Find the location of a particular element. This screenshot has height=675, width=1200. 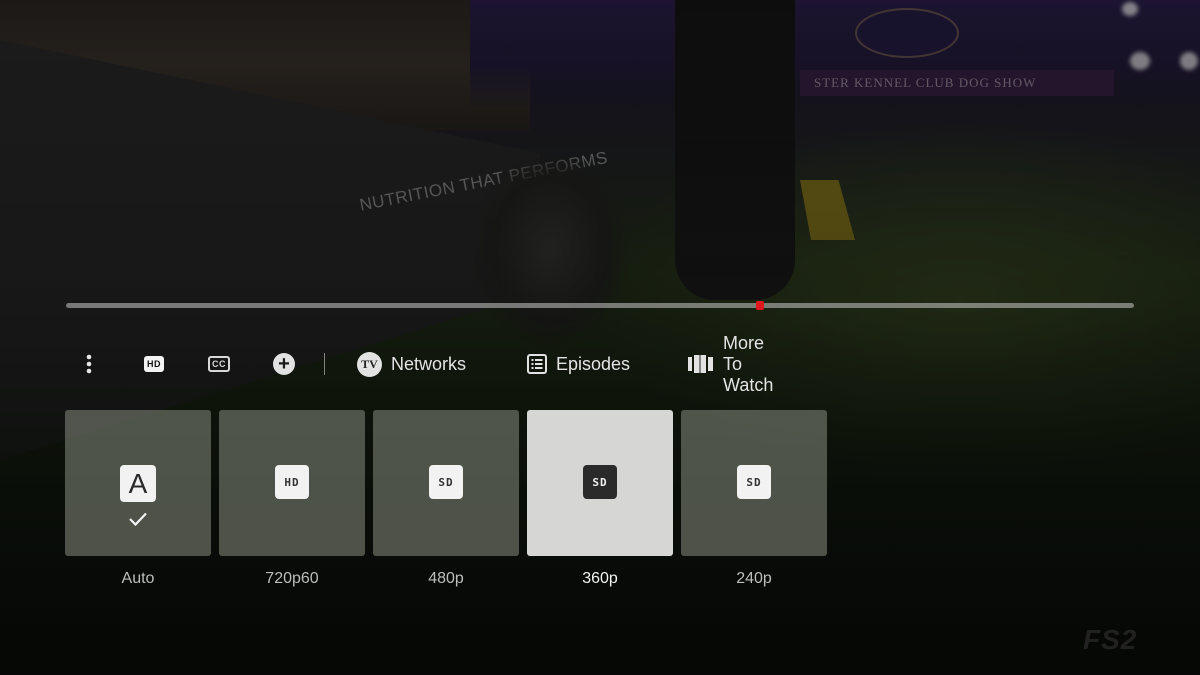

closed-captions-button: CC is located at coordinates (219, 364).